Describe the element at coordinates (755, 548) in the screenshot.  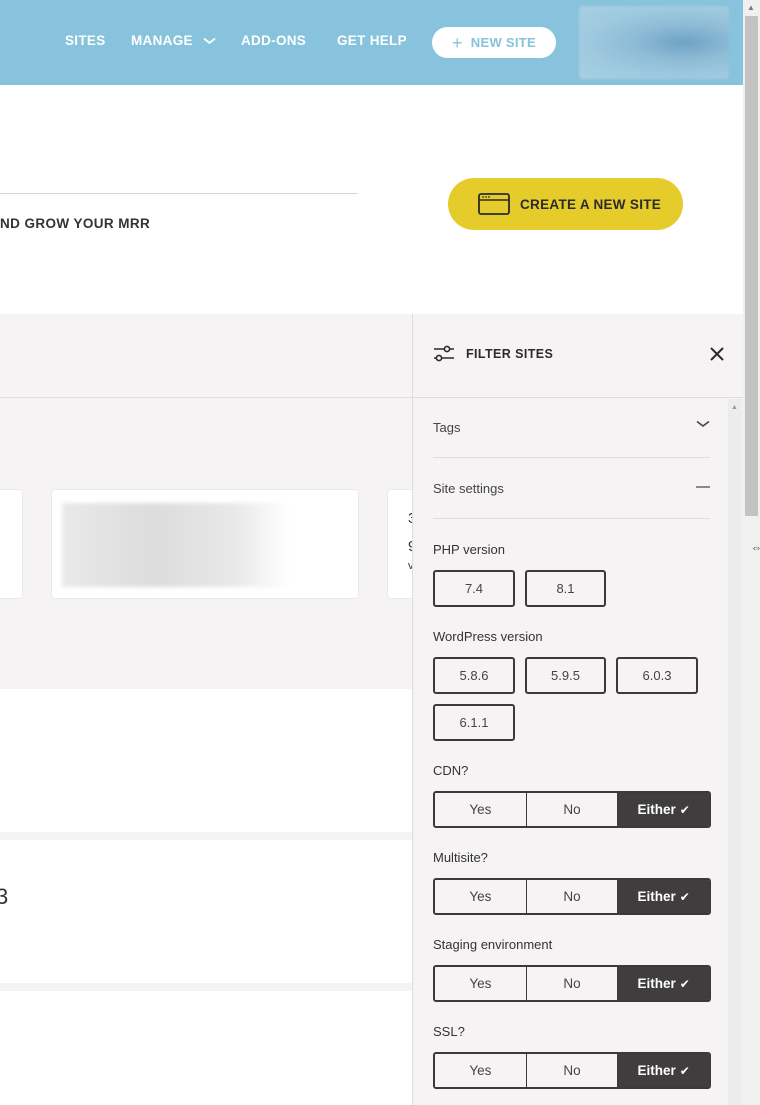
I see `resize-cursor-icon: ⇔` at that location.